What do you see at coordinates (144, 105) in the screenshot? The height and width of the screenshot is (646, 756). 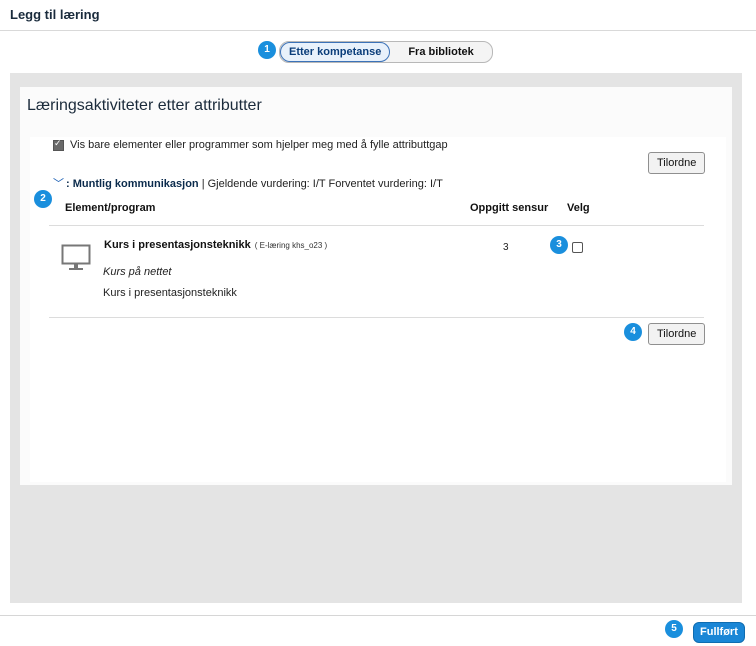 I see `panel-title: Læringsaktiviteter etter attributter` at bounding box center [144, 105].